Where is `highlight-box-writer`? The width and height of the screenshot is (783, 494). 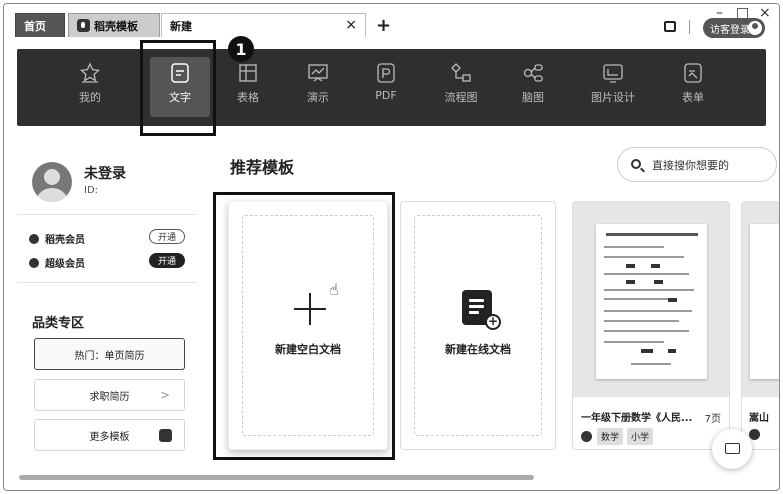 highlight-box-writer is located at coordinates (178, 88).